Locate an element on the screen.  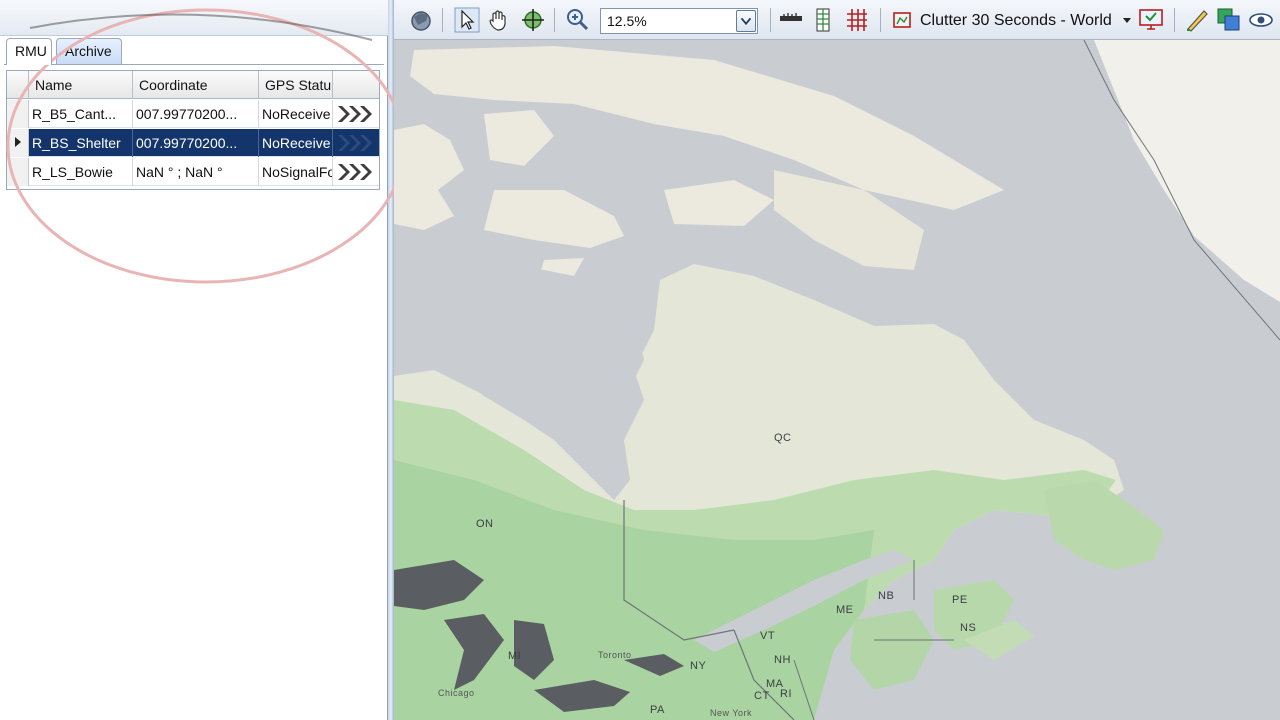
measure-pencil-icon is located at coordinates (1197, 20).